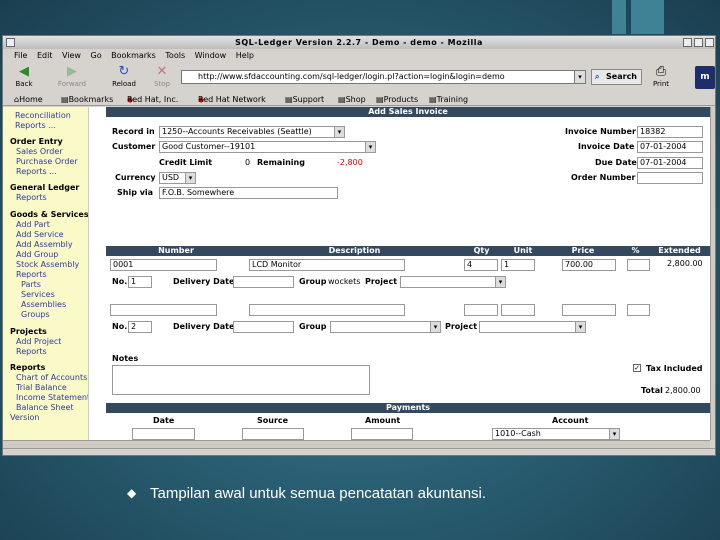  Describe the element at coordinates (241, 380) in the screenshot. I see `notes-textarea` at that location.